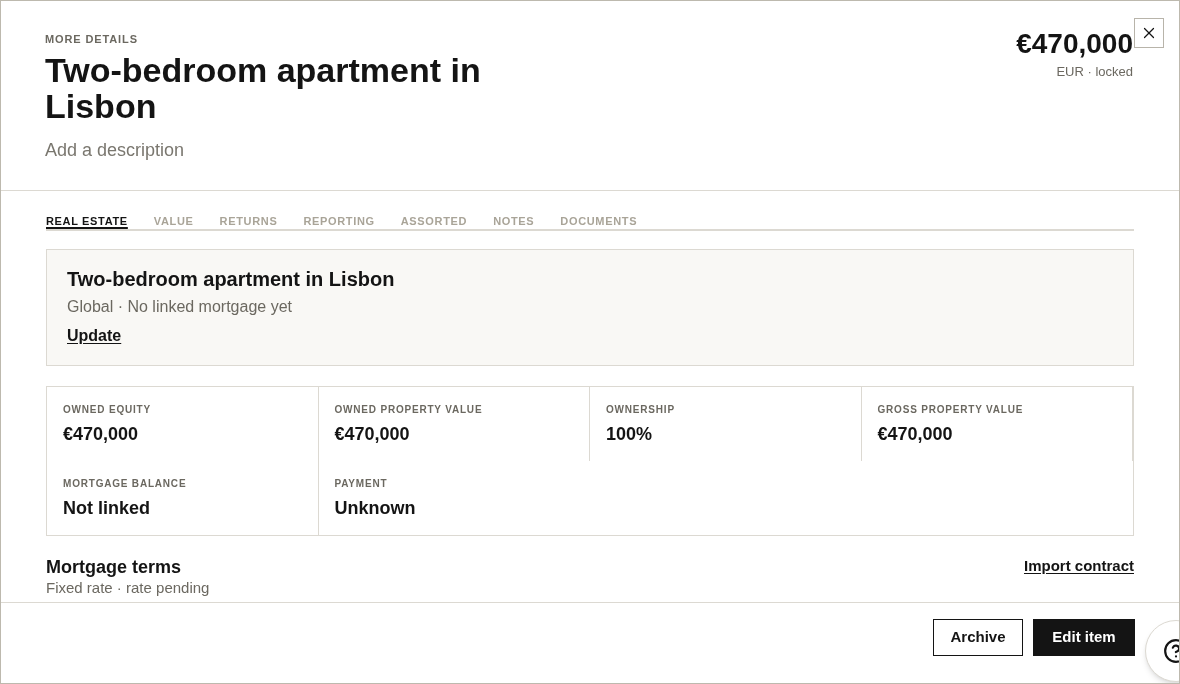 This screenshot has height=684, width=1180. What do you see at coordinates (1074, 44) in the screenshot?
I see `price-value: €470,000` at bounding box center [1074, 44].